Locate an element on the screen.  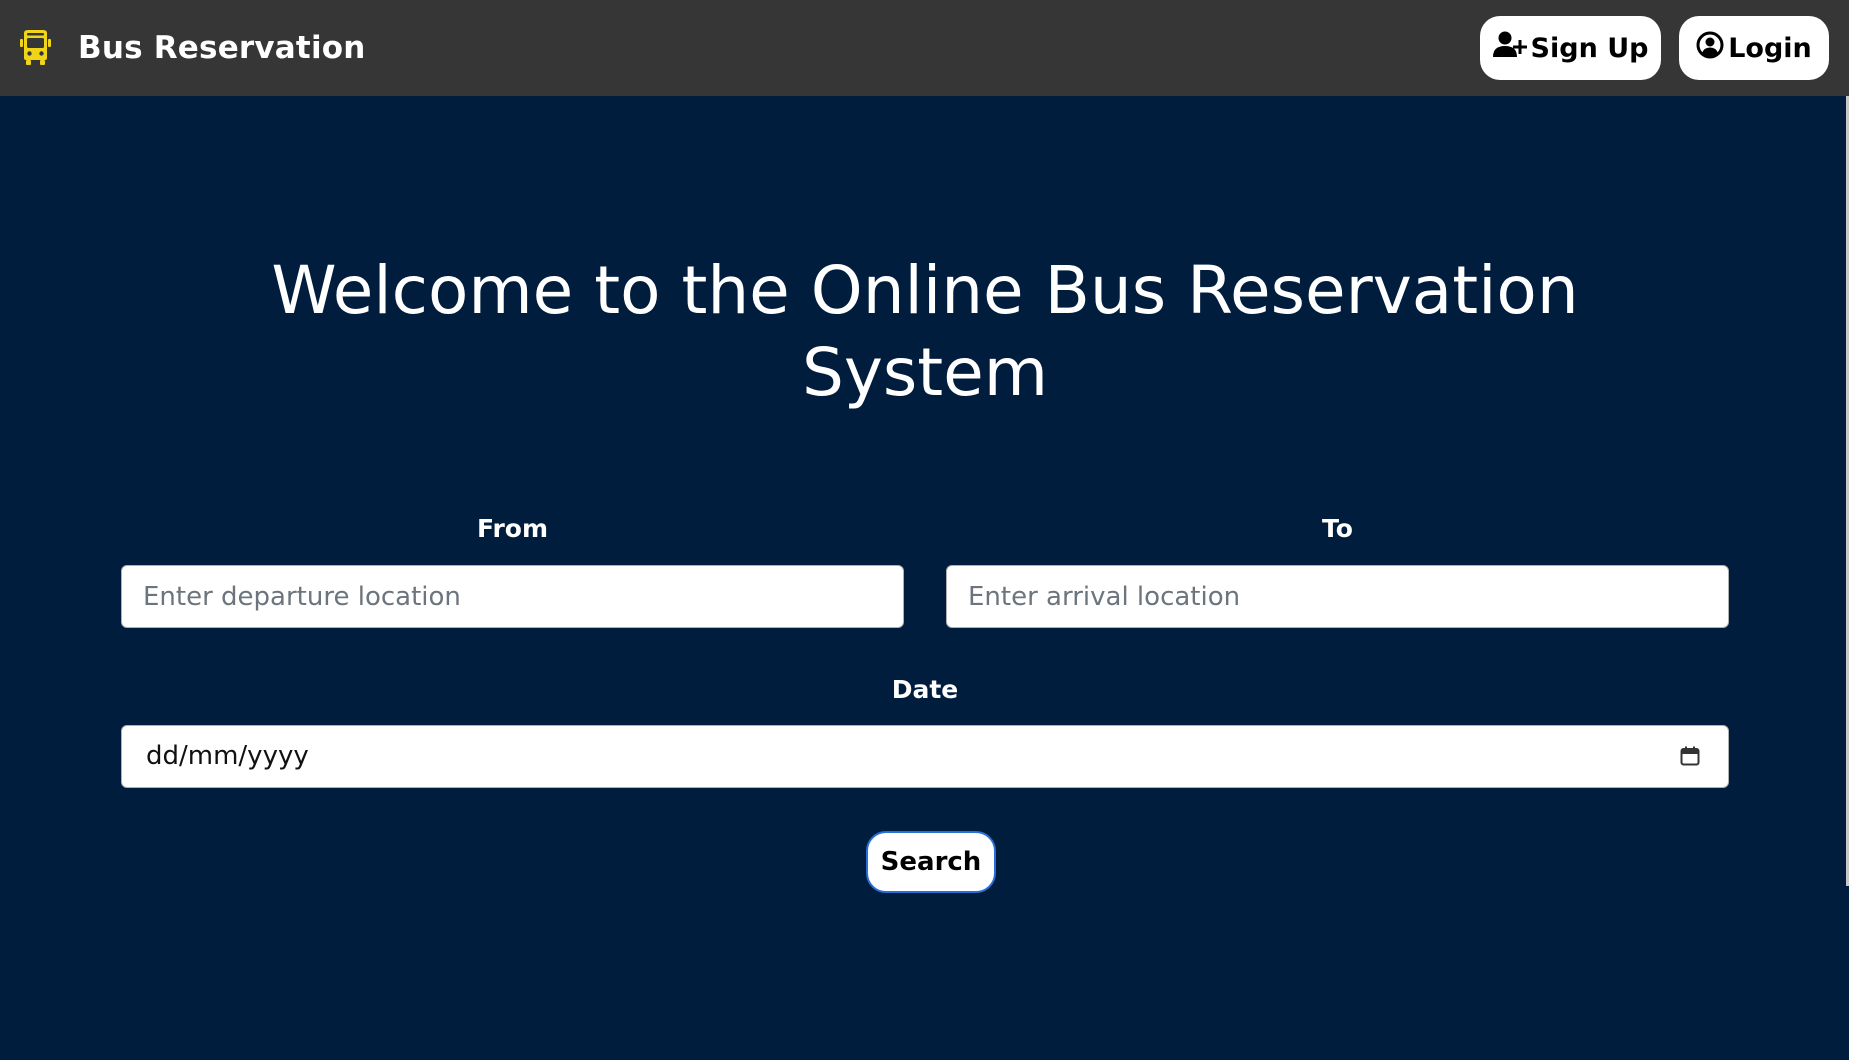
from-input is located at coordinates (512, 596).